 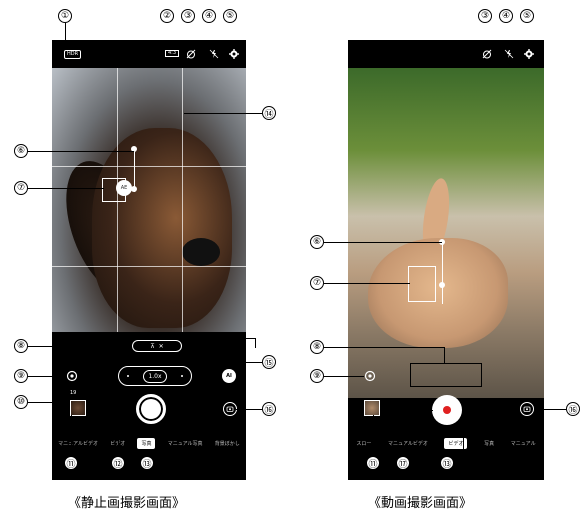 I want to click on mode-item: マニュアル, so click(x=523, y=443).